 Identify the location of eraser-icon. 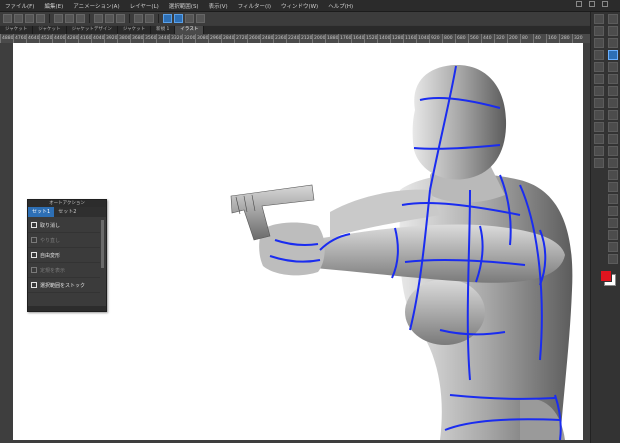
(613, 151).